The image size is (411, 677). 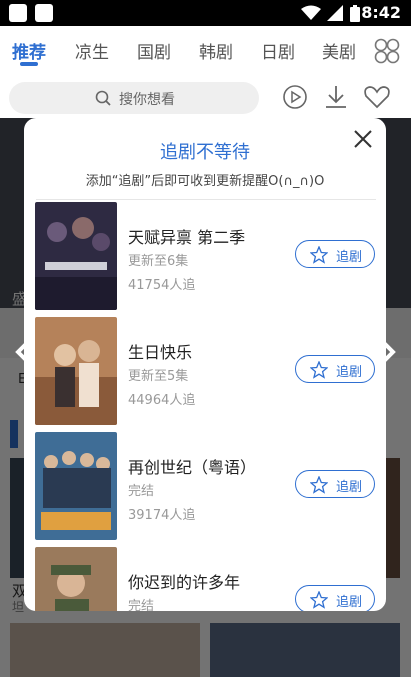 I want to click on tab-japanese: 日剧, so click(x=278, y=50).